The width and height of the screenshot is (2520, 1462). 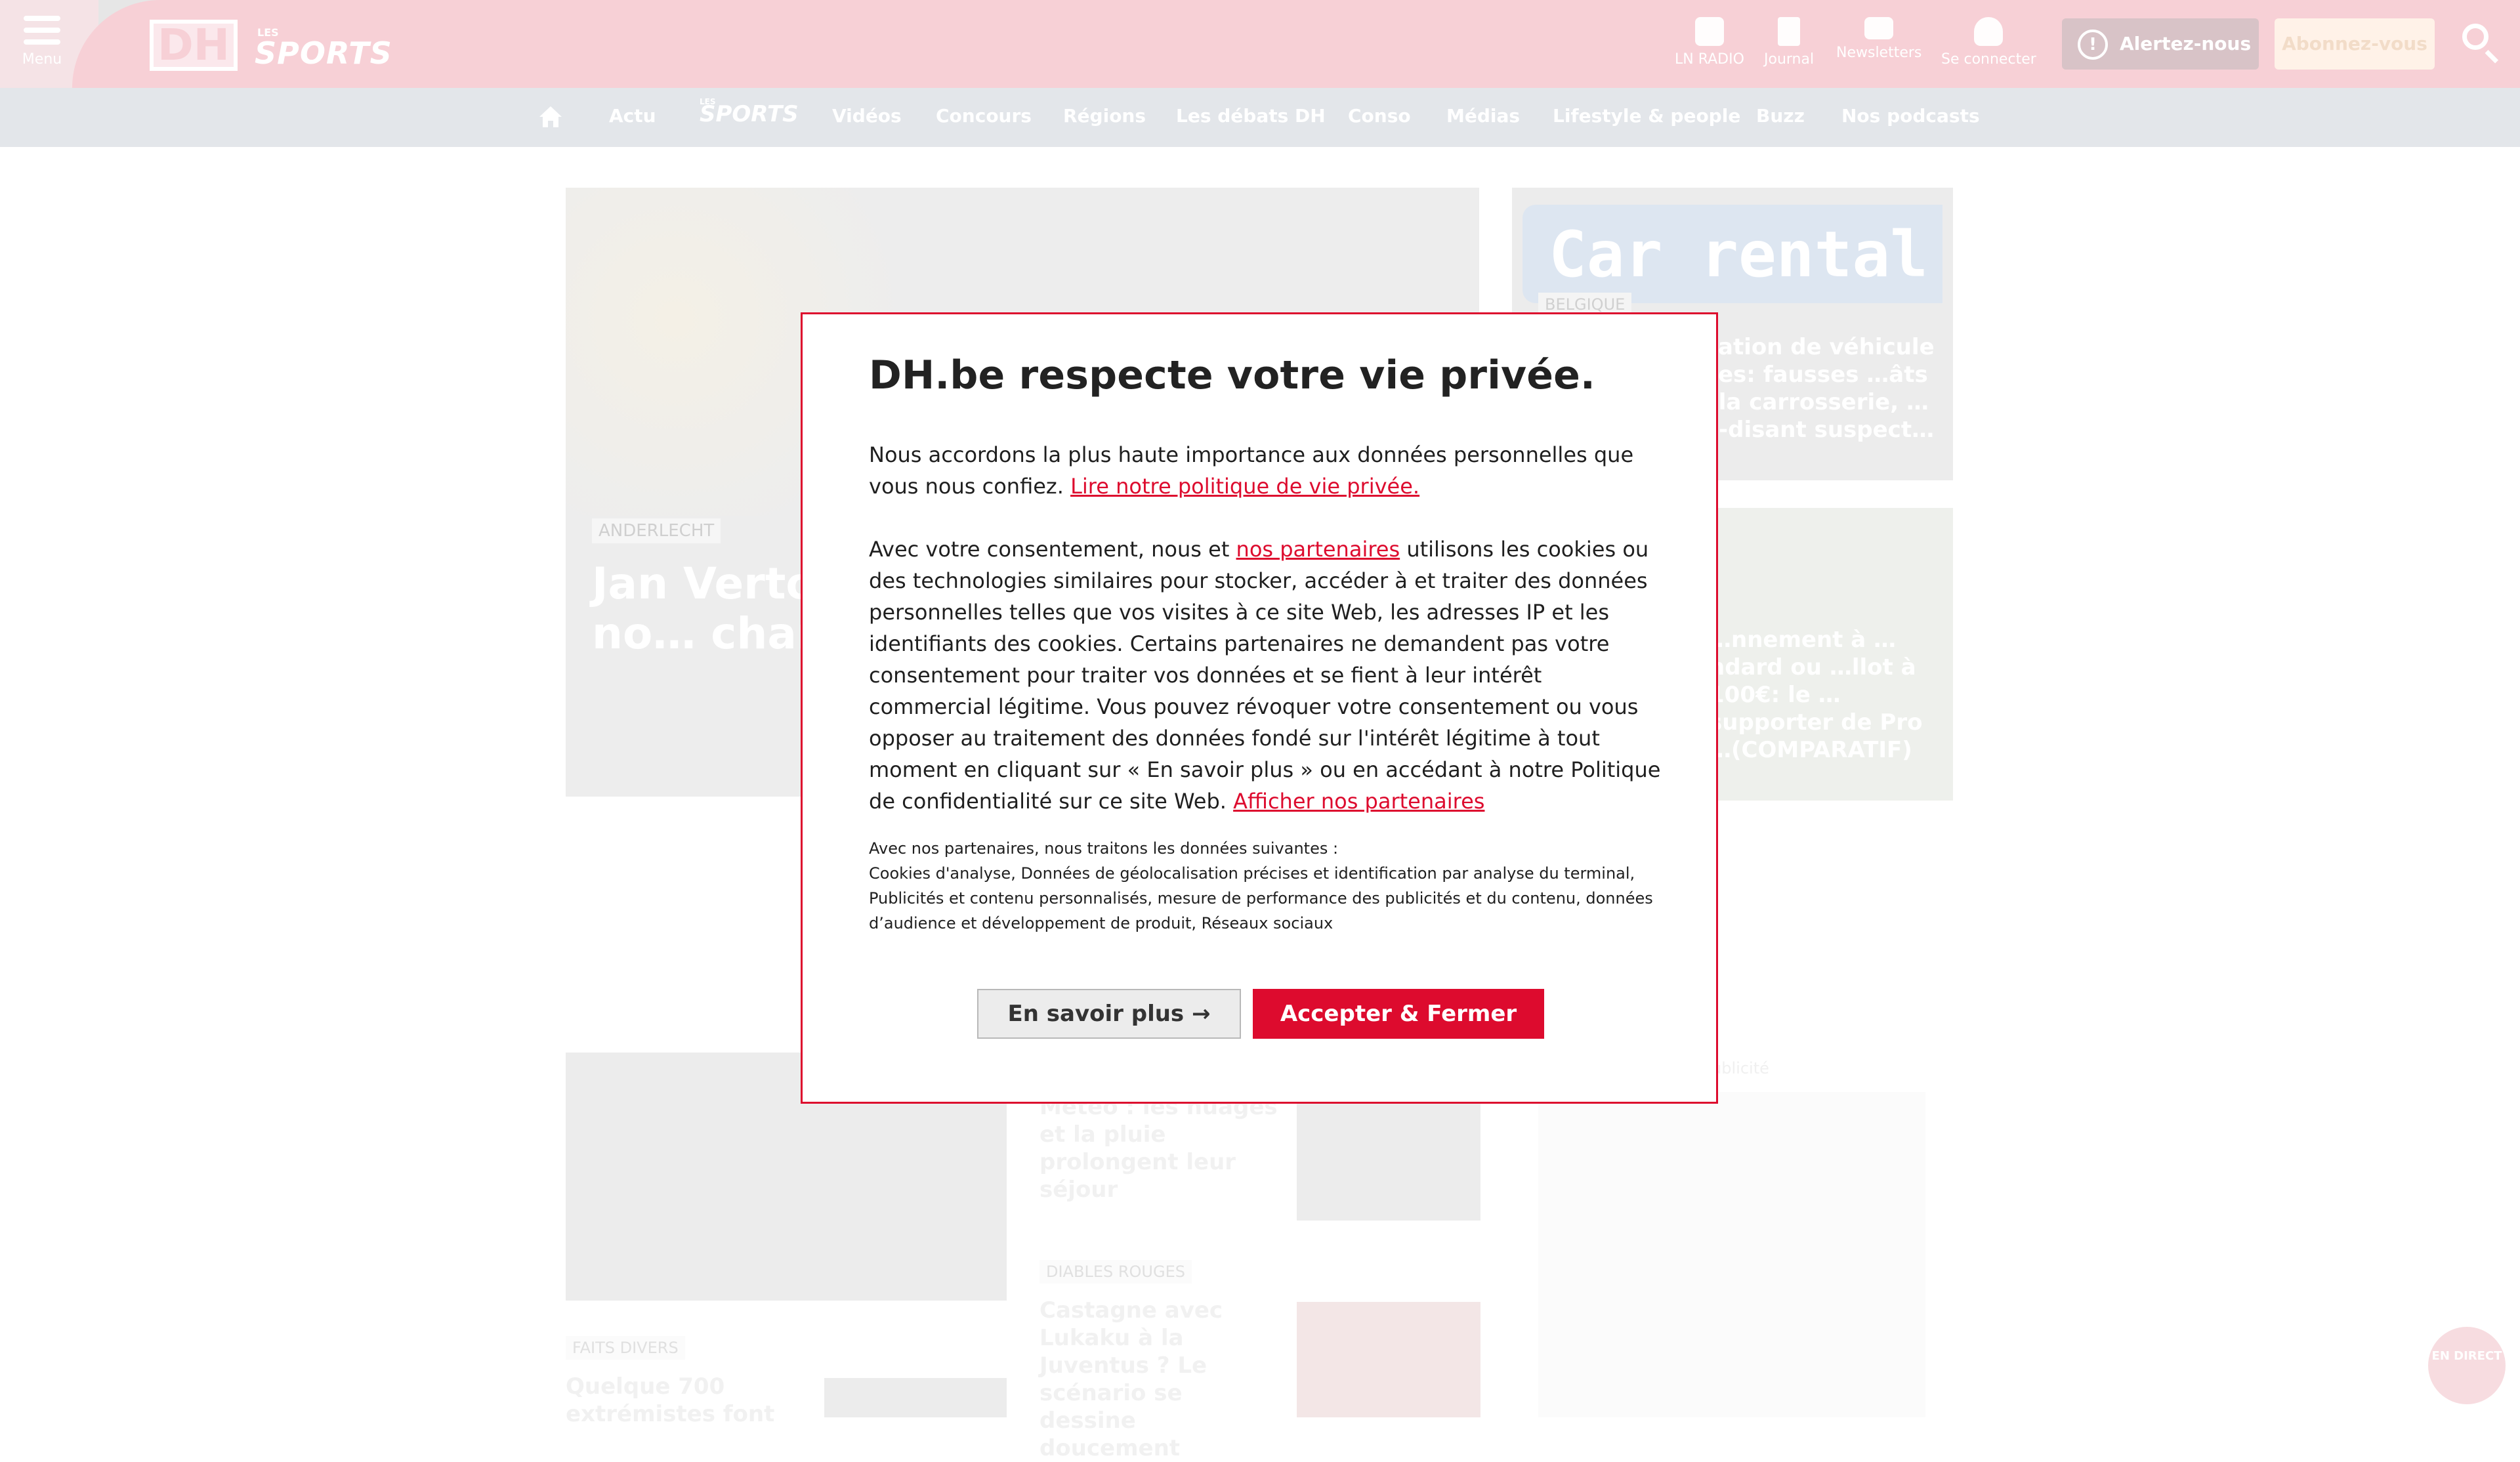 I want to click on nav-item-actu: Actu, so click(x=632, y=116).